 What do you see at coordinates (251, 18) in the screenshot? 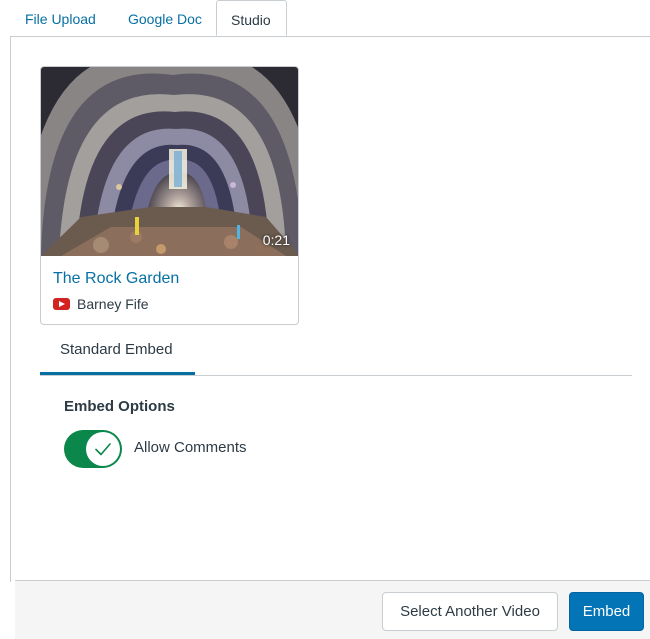
I see `tab-studio: Studio` at bounding box center [251, 18].